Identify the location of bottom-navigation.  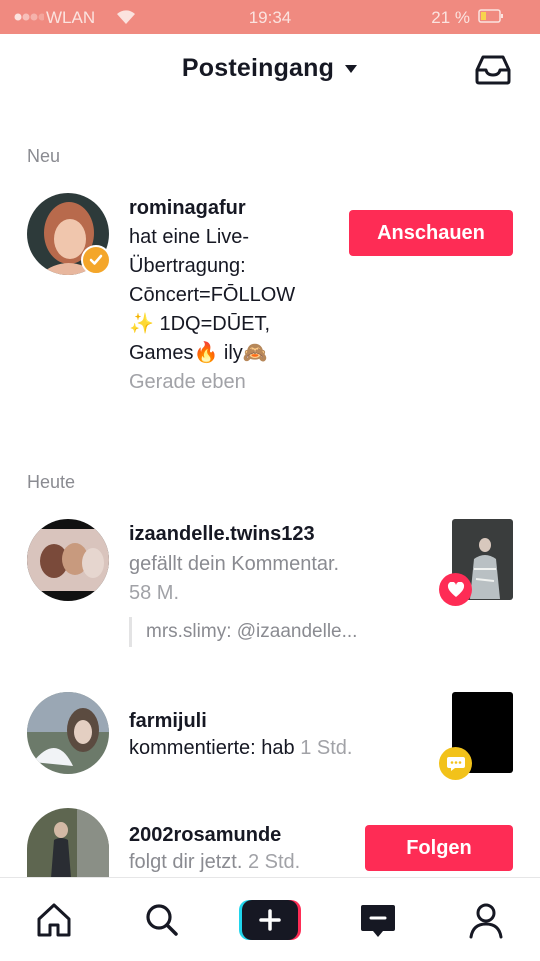
(270, 919).